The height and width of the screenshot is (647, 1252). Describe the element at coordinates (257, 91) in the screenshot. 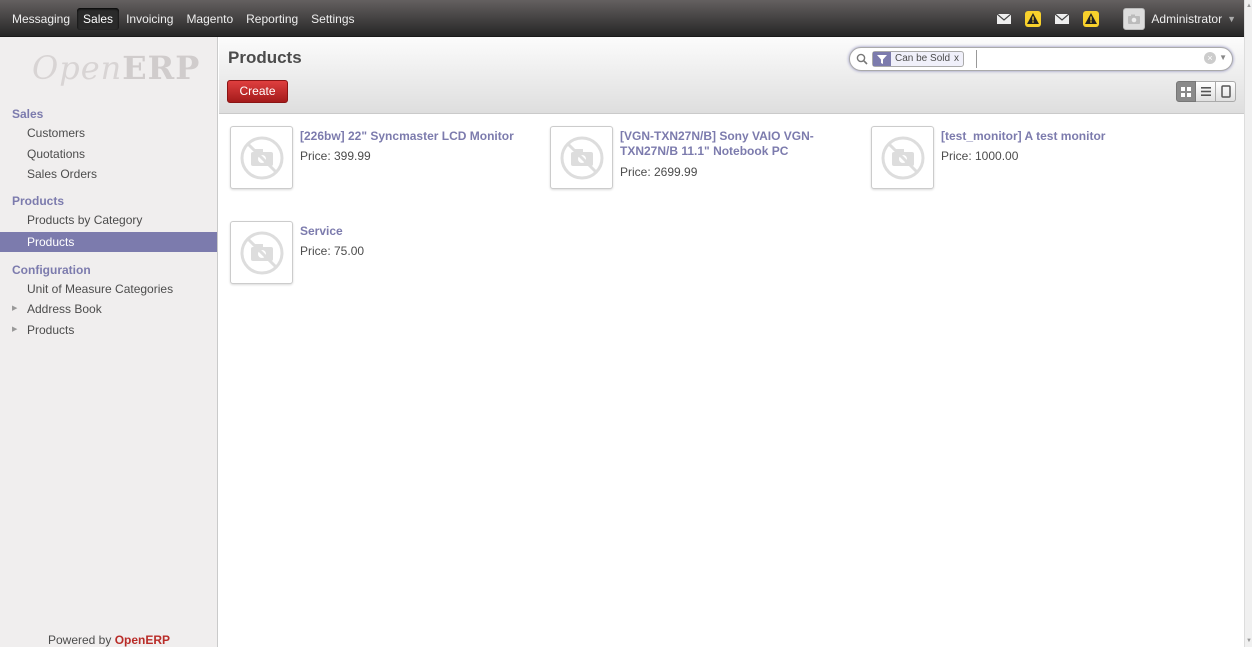

I see `create-button: Create` at that location.